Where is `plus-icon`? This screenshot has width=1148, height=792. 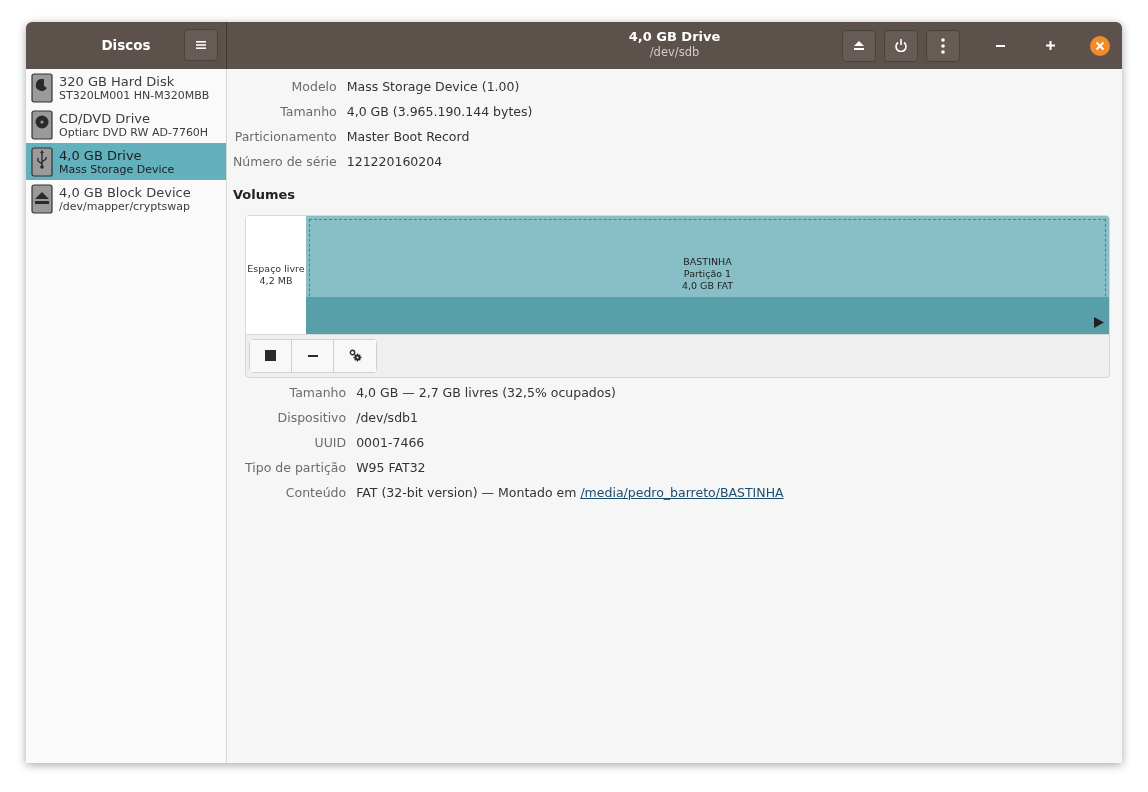
plus-icon is located at coordinates (1050, 45).